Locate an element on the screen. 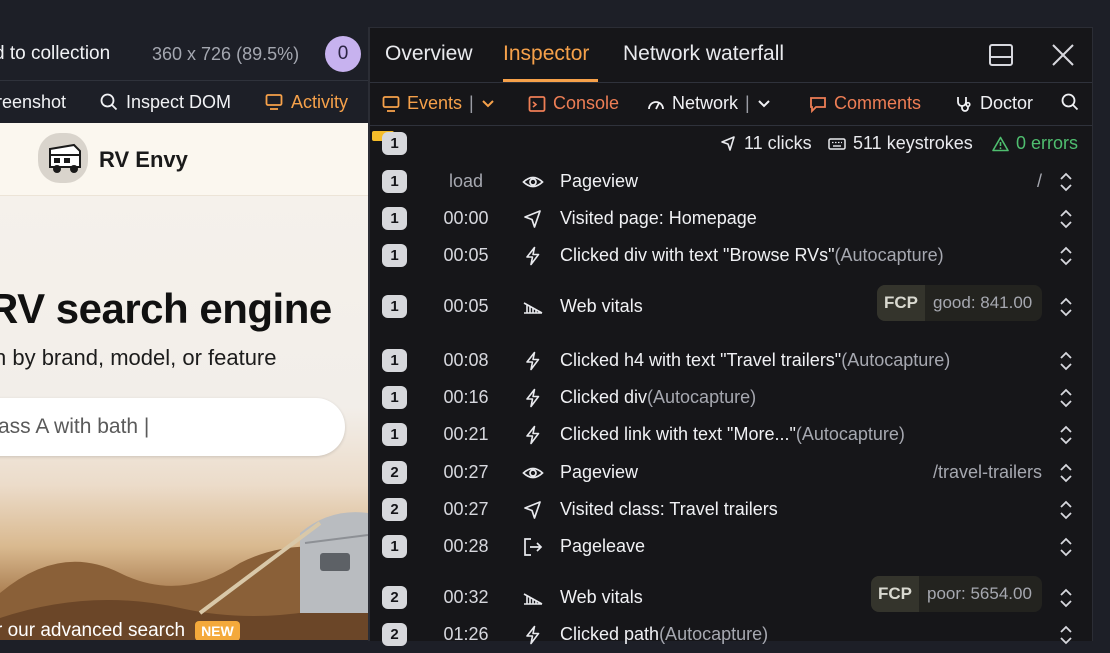 Image resolution: width=1110 pixels, height=653 pixels. web-vital-badge: FCP good: 841.00 is located at coordinates (960, 303).